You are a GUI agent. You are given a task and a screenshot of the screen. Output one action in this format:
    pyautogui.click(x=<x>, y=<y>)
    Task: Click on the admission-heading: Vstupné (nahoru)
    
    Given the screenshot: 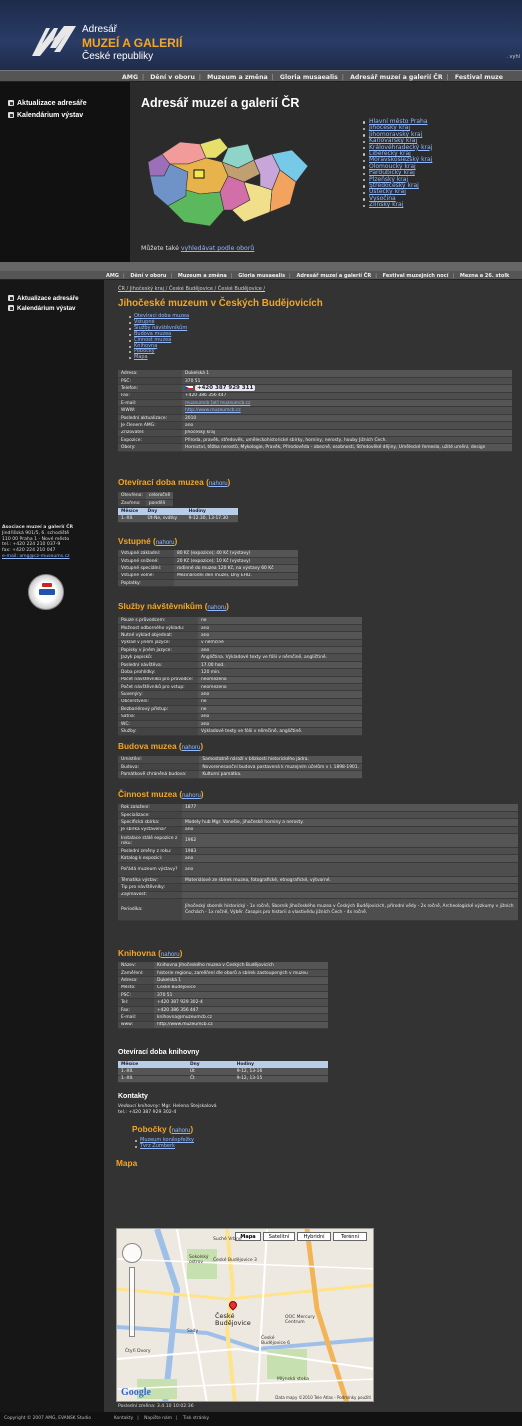 What is the action you would take?
    pyautogui.click(x=148, y=541)
    